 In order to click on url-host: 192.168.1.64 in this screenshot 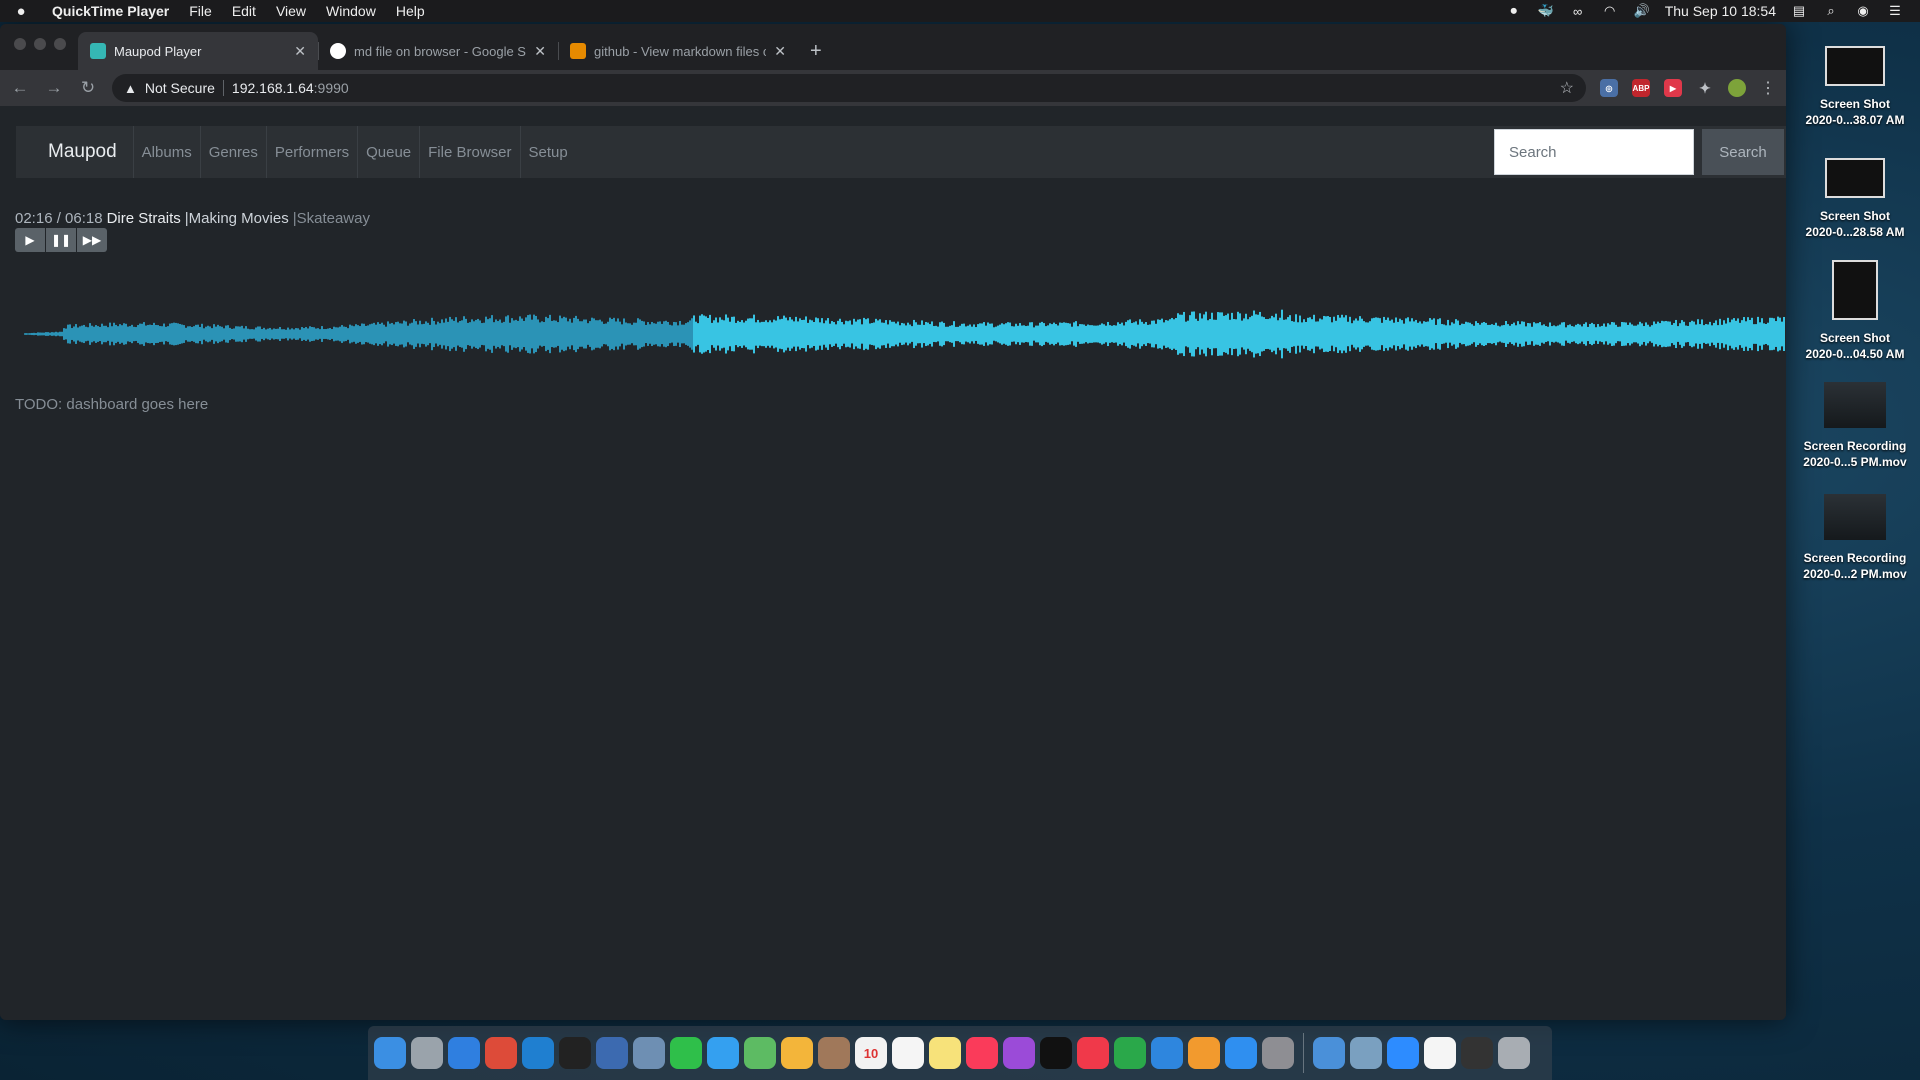, I will do `click(273, 88)`.